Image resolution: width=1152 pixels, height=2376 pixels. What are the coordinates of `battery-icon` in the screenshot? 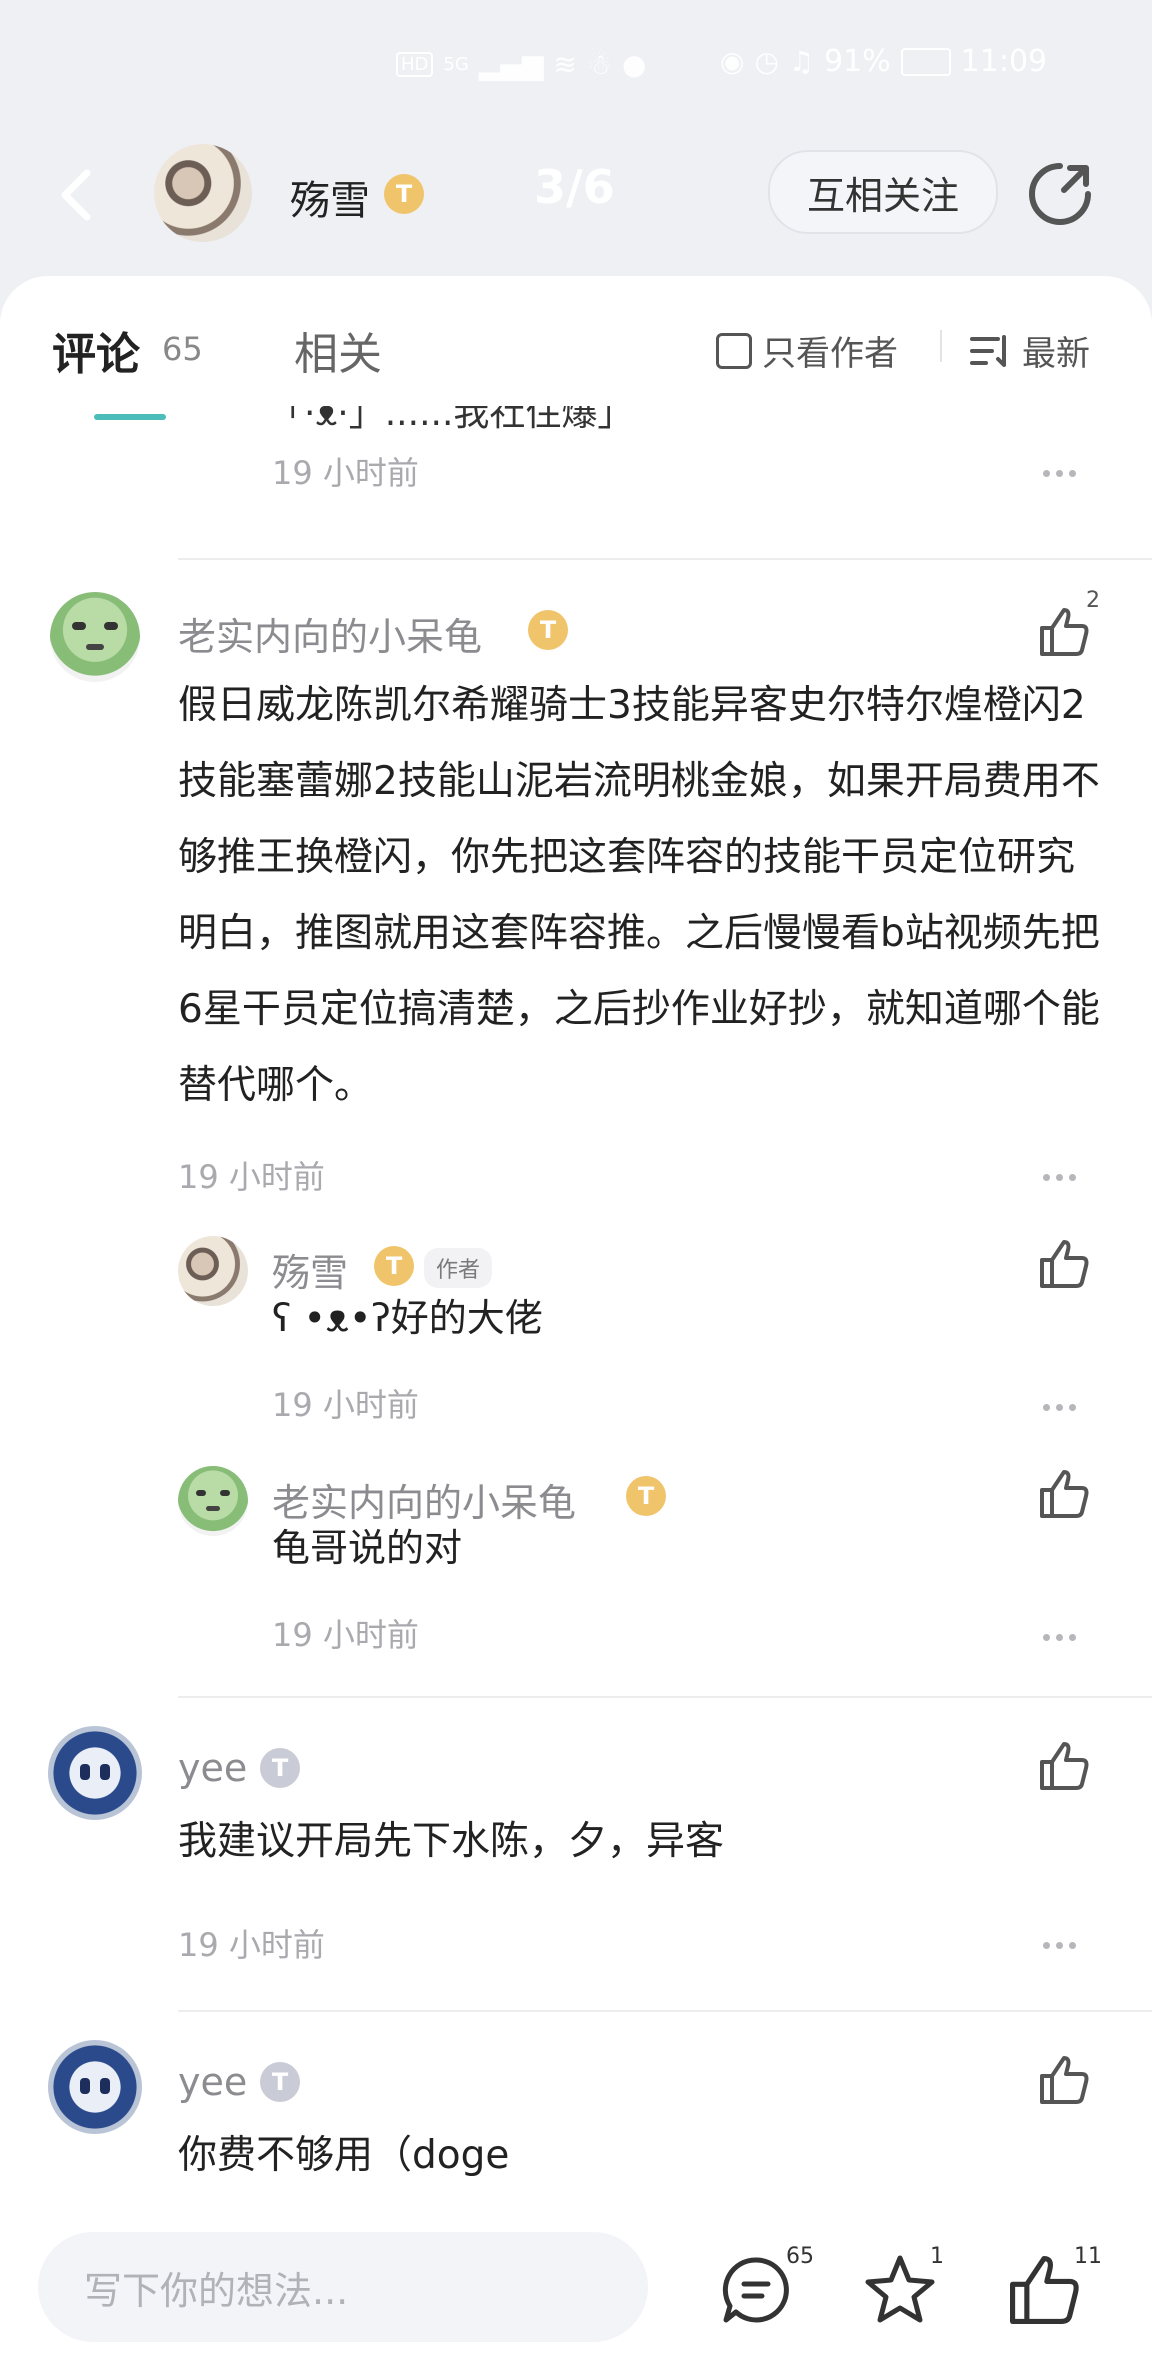 It's located at (925, 61).